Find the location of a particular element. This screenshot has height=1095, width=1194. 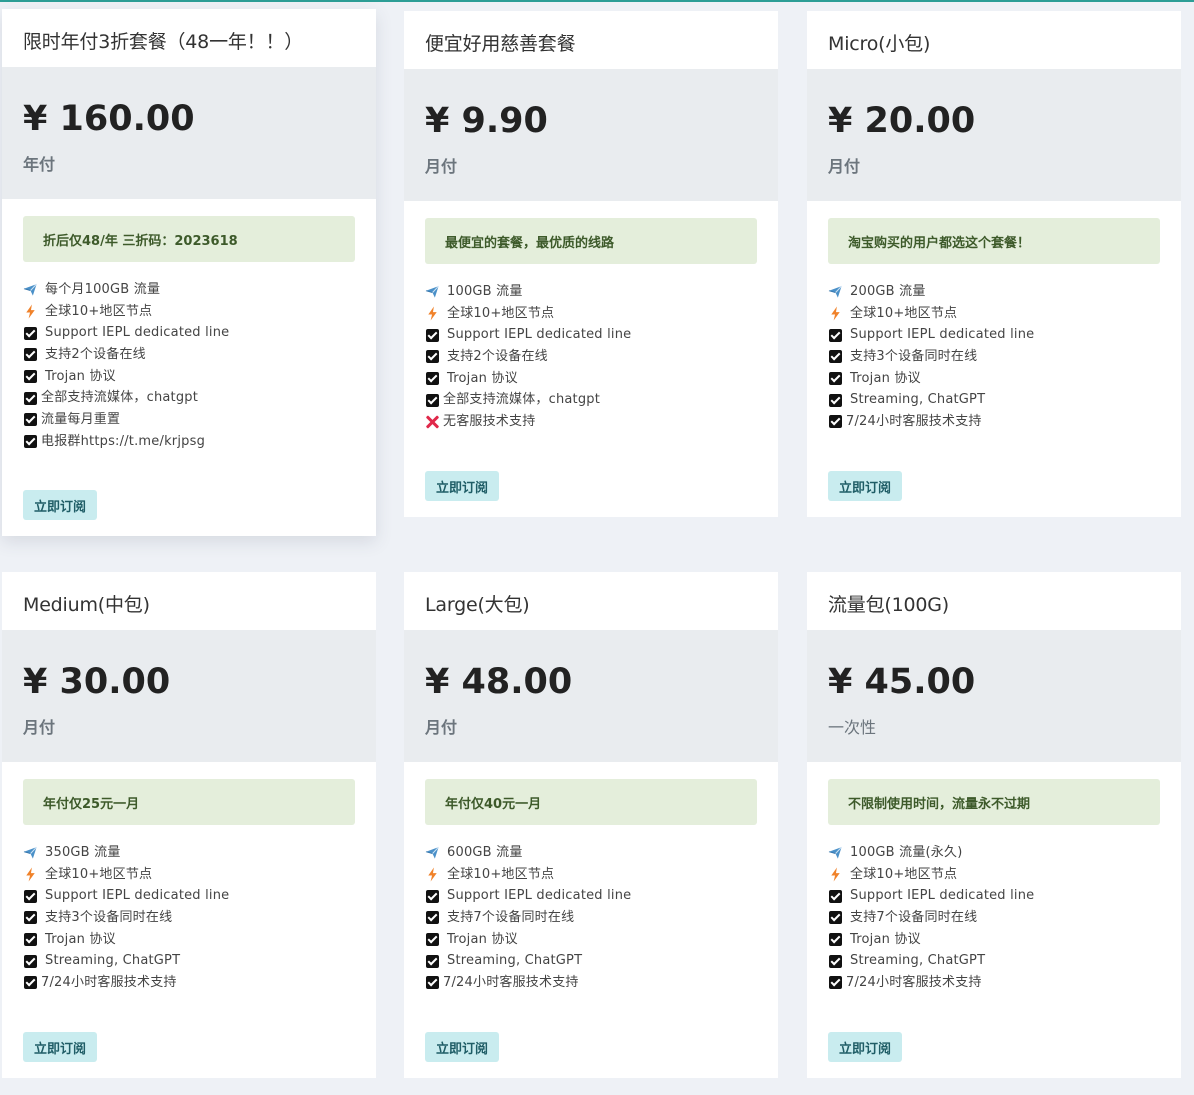

feature-text: 350GB 流量 is located at coordinates (83, 852).